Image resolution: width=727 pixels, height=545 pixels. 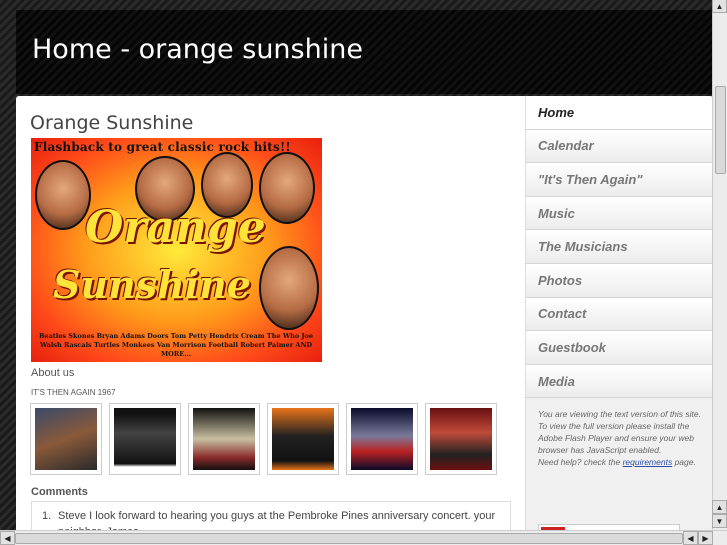 What do you see at coordinates (175, 227) in the screenshot?
I see `banner-word-orange: Orange` at bounding box center [175, 227].